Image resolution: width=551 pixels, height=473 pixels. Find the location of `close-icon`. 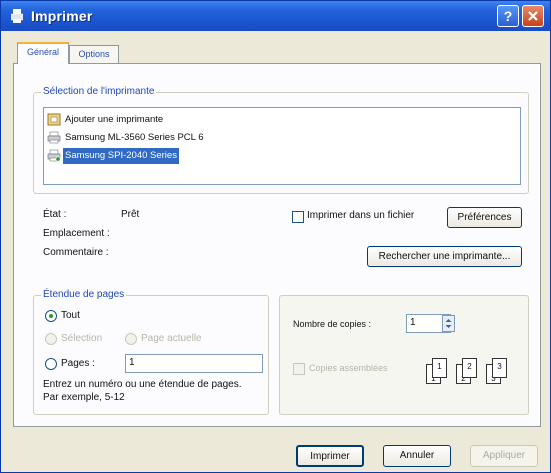

close-icon is located at coordinates (533, 16).